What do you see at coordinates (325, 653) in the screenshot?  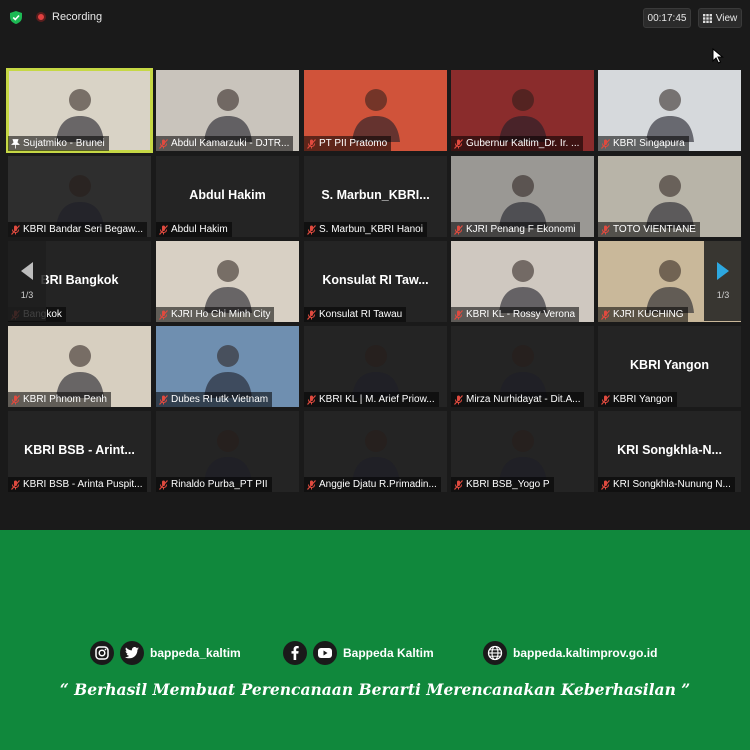 I see `youtube-icon` at bounding box center [325, 653].